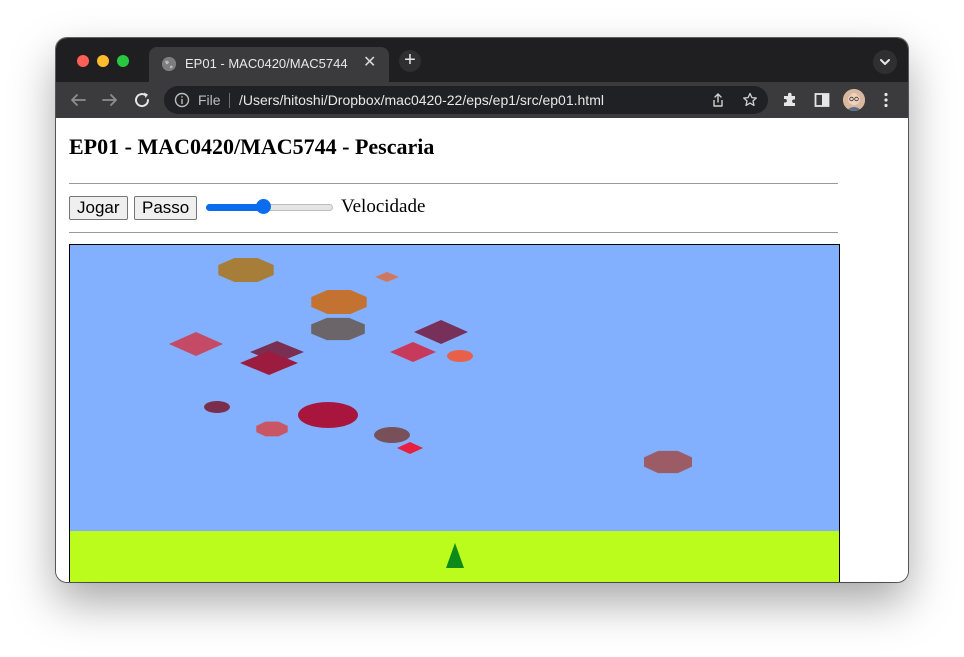  What do you see at coordinates (123, 61) in the screenshot?
I see `zoom-window-button` at bounding box center [123, 61].